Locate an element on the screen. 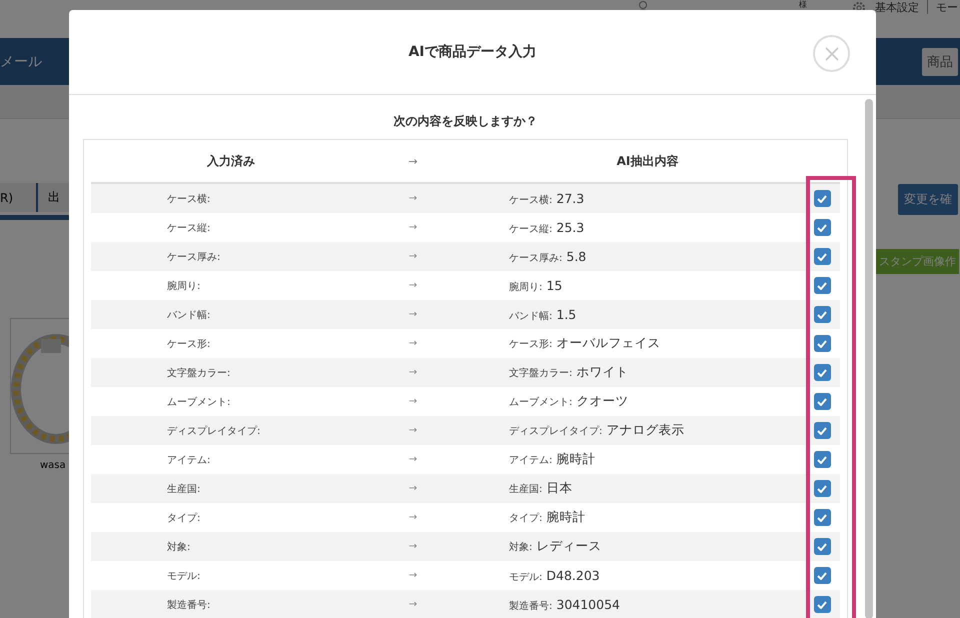 Image resolution: width=960 pixels, height=618 pixels. field-value: D48.203 is located at coordinates (573, 575).